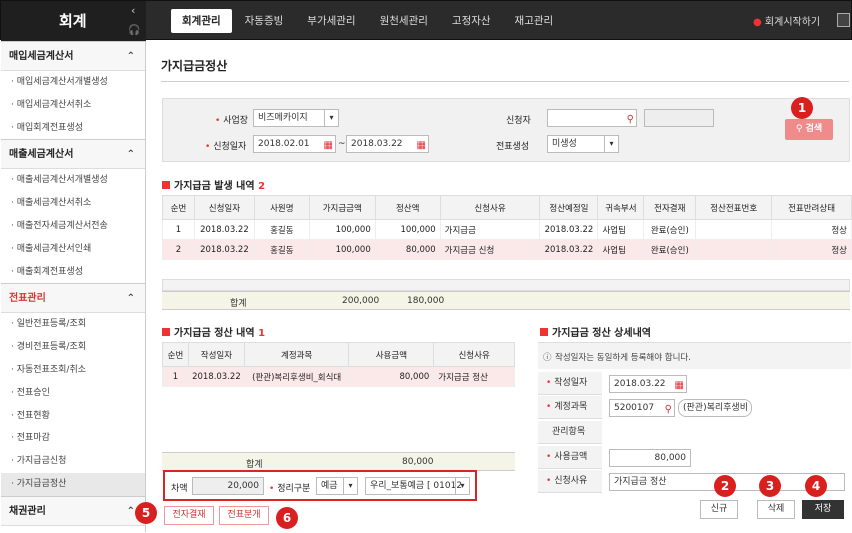 The width and height of the screenshot is (852, 533). What do you see at coordinates (73, 461) in the screenshot?
I see `sidebar-item: · 가지급금신청` at bounding box center [73, 461].